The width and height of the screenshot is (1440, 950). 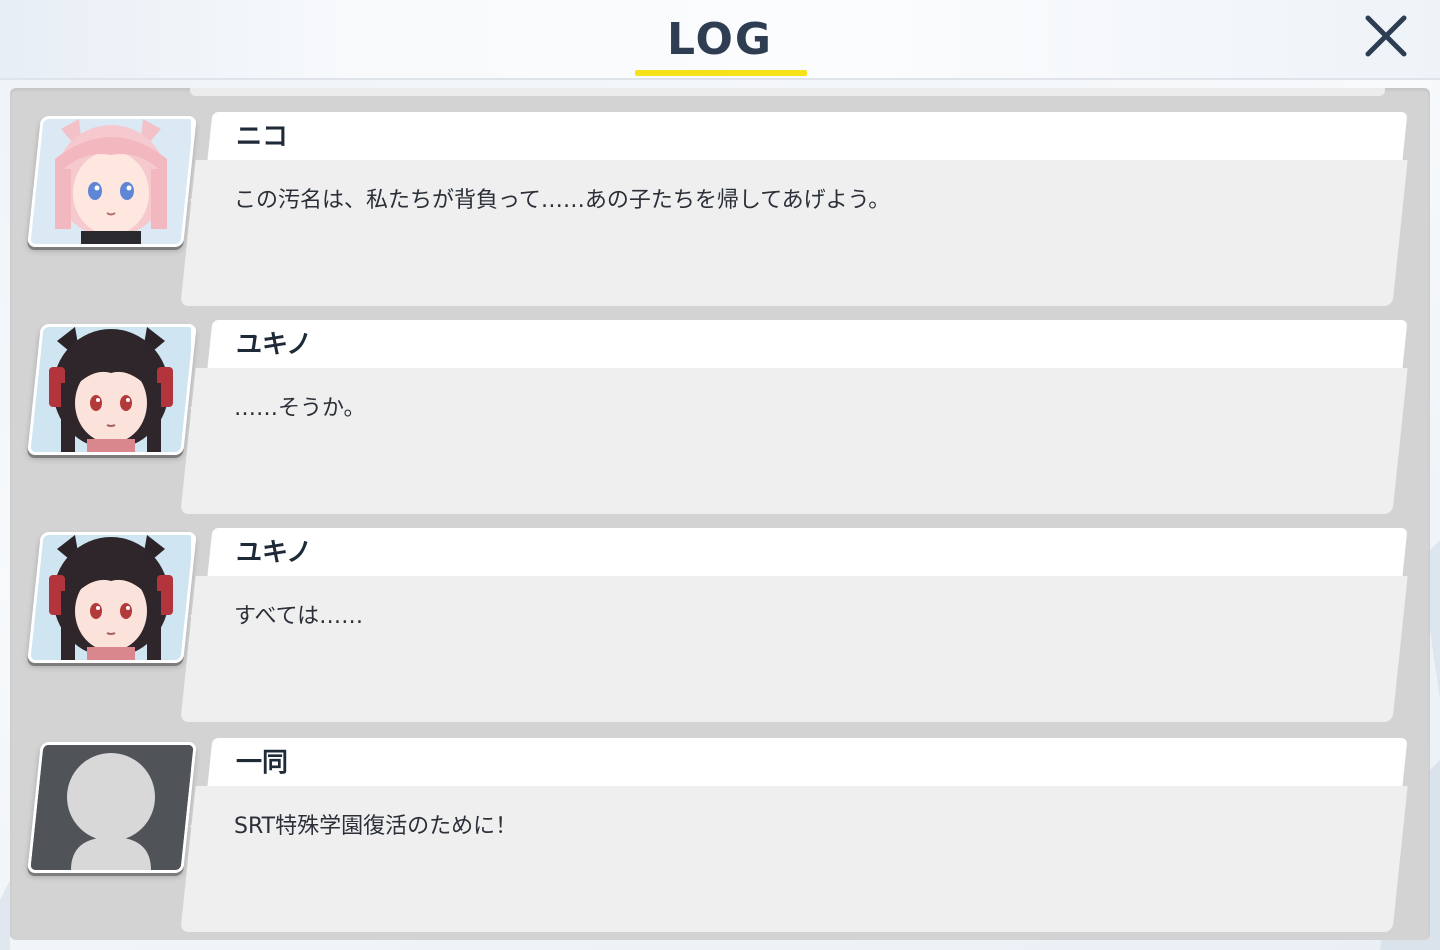 I want to click on log-header: LOG, so click(x=720, y=40).